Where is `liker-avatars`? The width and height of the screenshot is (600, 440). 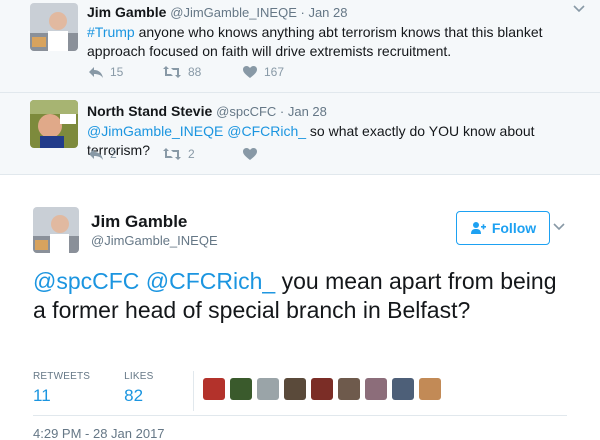
liker-avatars is located at coordinates (322, 389).